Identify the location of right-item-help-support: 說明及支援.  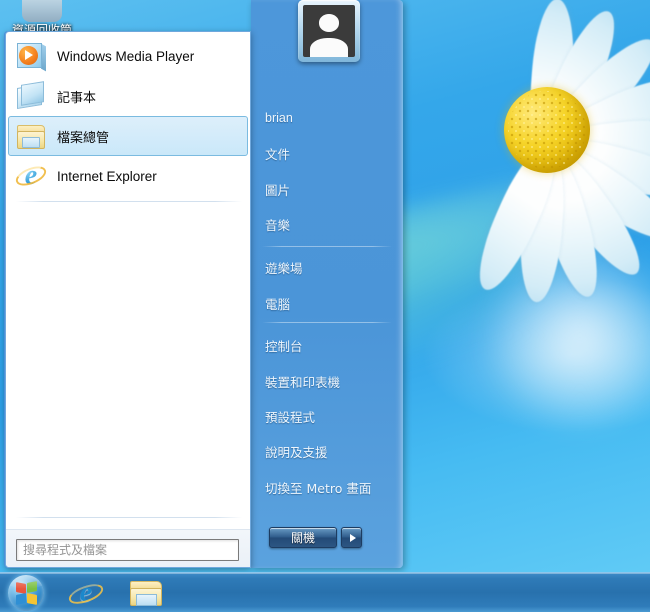
(327, 451).